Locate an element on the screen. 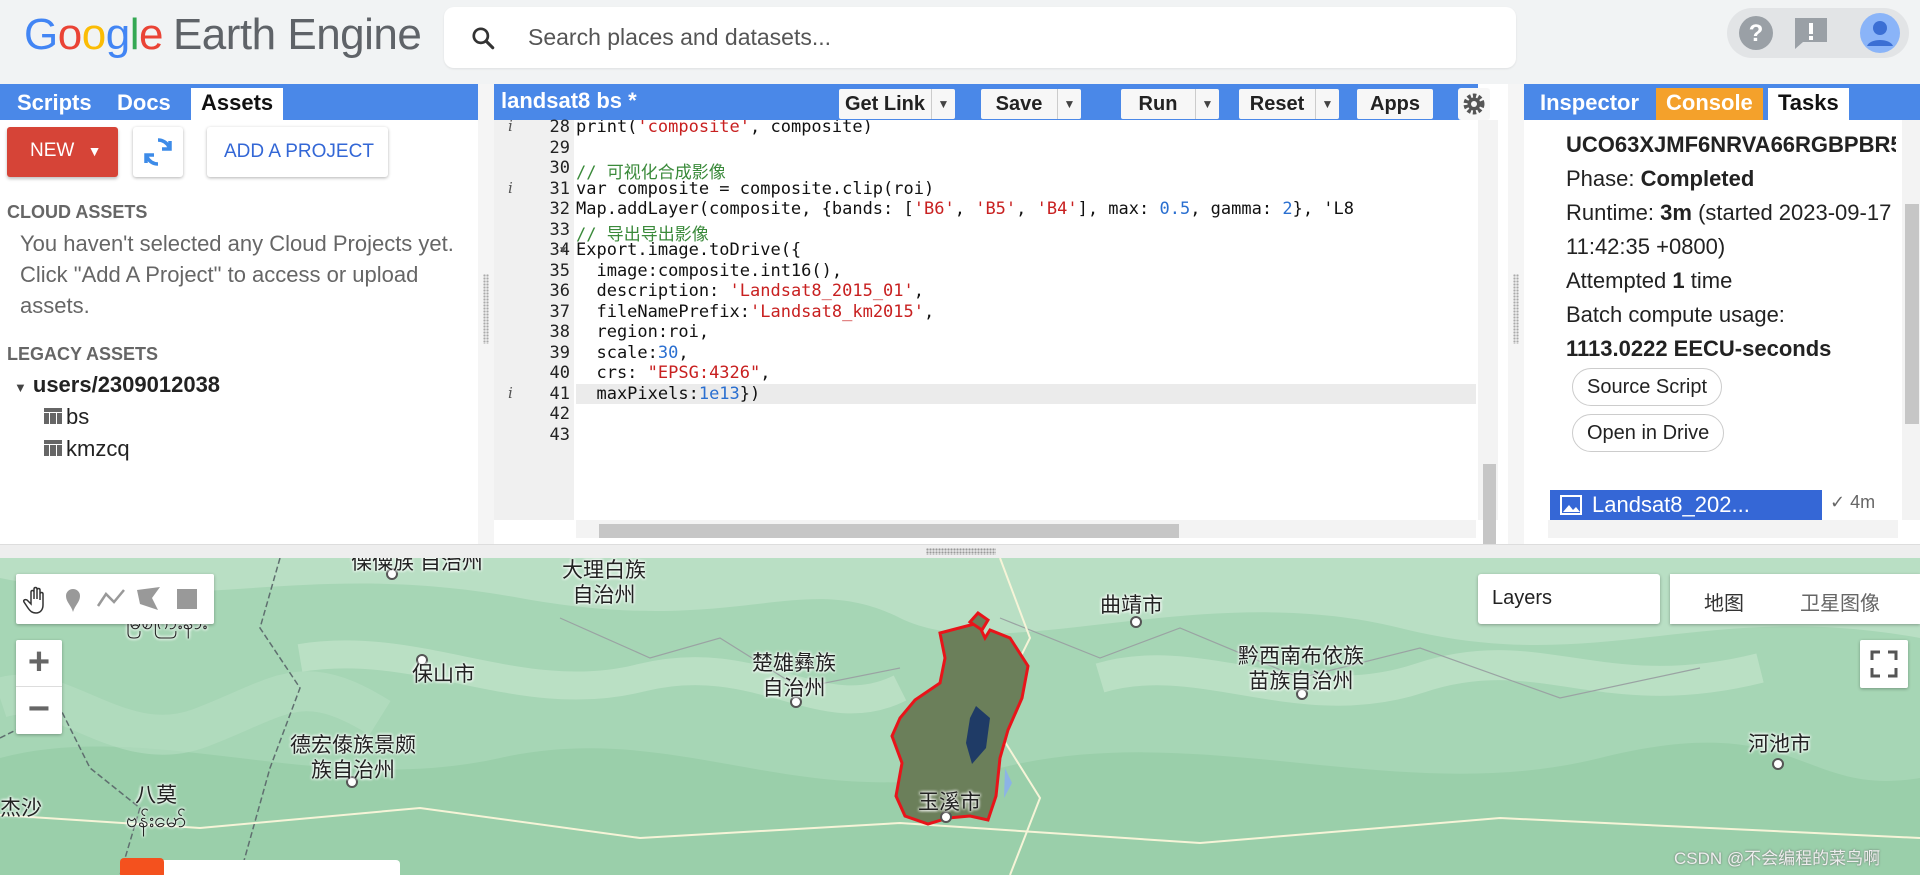 Image resolution: width=1920 pixels, height=875 pixels. search-icon is located at coordinates (483, 38).